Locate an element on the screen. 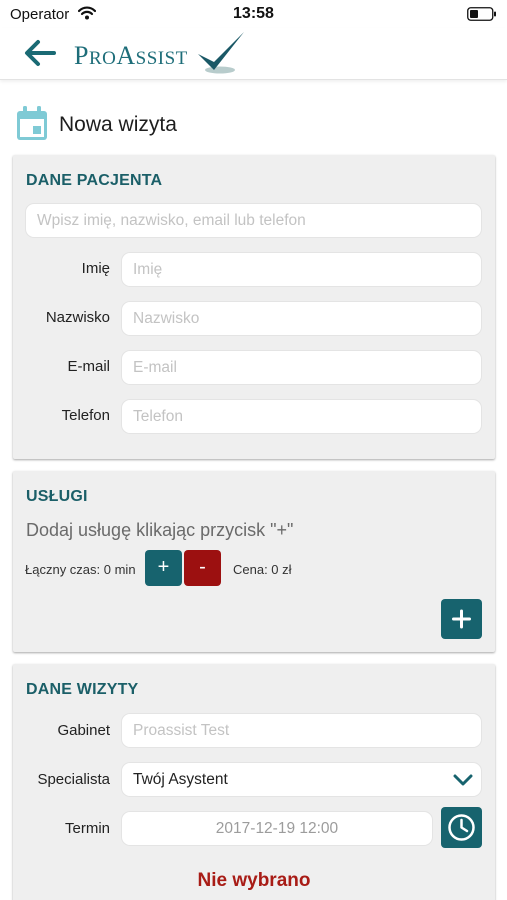  total-time-label: Łączny czas: 0 min is located at coordinates (80, 569).